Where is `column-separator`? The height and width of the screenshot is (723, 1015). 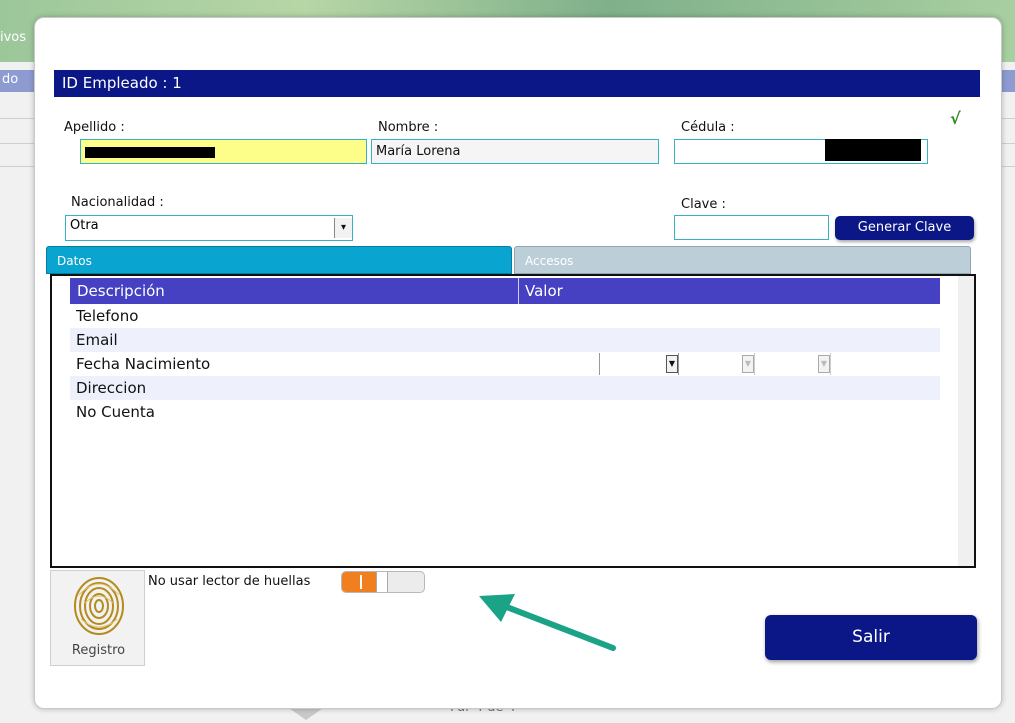 column-separator is located at coordinates (518, 291).